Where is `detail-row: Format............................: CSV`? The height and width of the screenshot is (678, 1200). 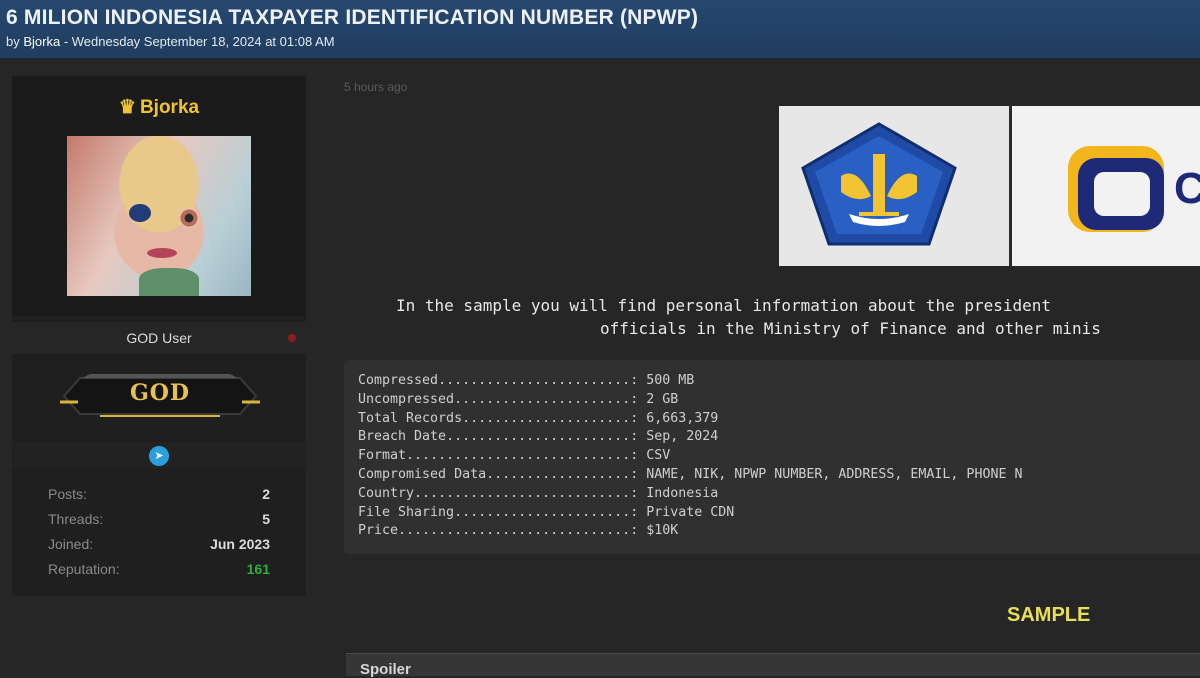 detail-row: Format............................: CSV is located at coordinates (690, 456).